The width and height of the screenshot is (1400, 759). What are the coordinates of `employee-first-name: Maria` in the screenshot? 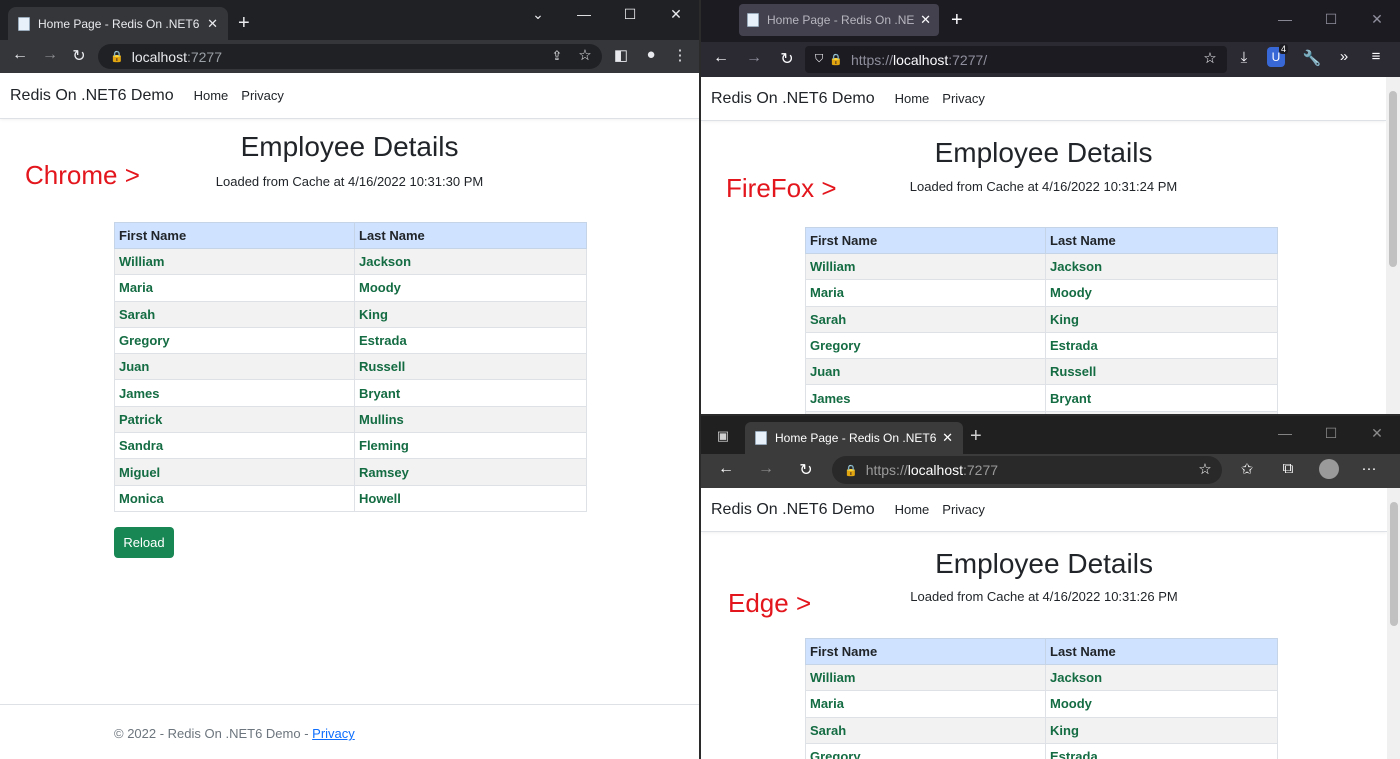 It's located at (234, 288).